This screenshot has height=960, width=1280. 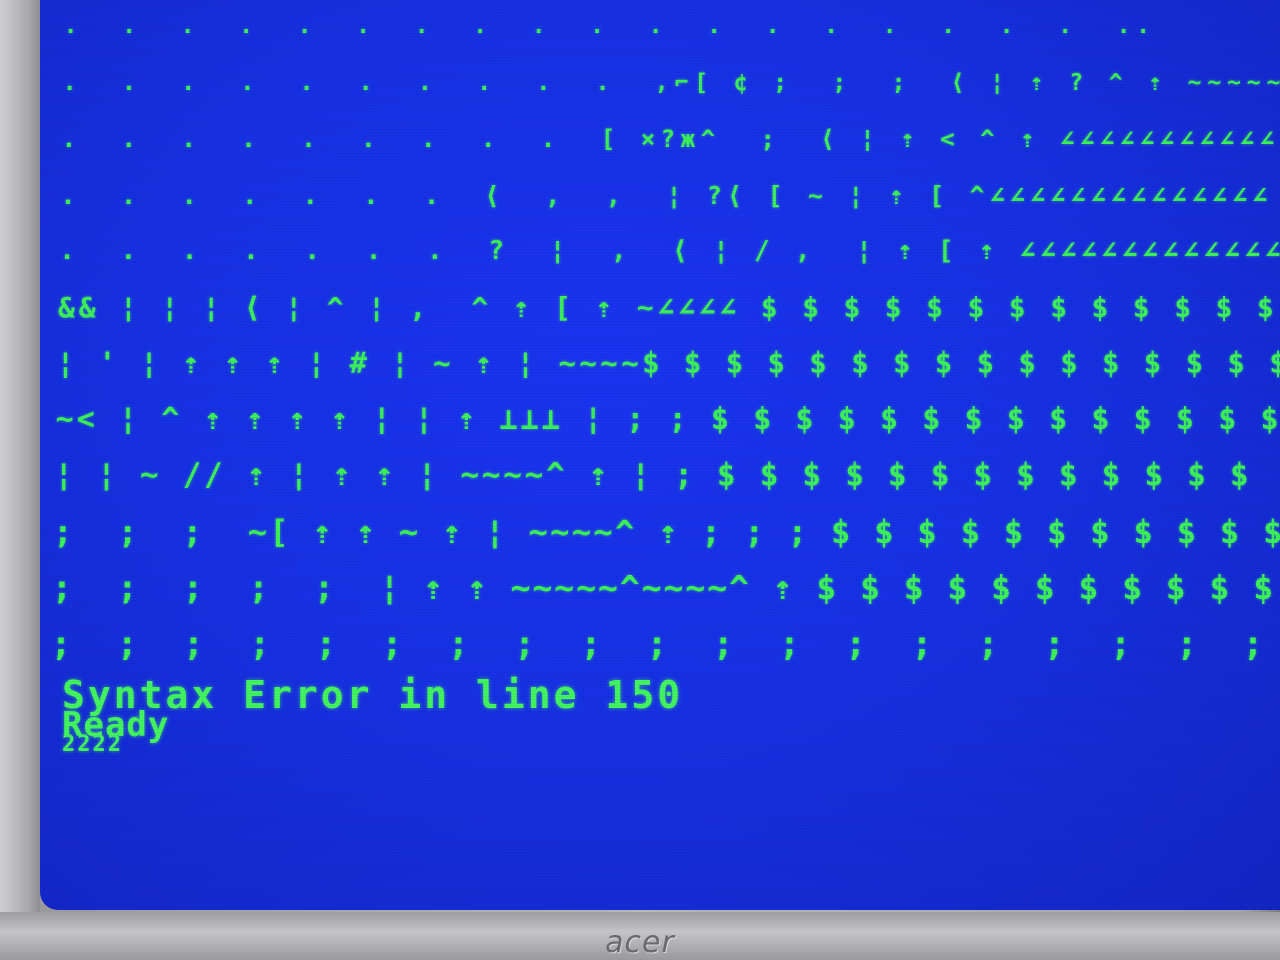 I want to click on screen-glyph: ', so click(x=107, y=363).